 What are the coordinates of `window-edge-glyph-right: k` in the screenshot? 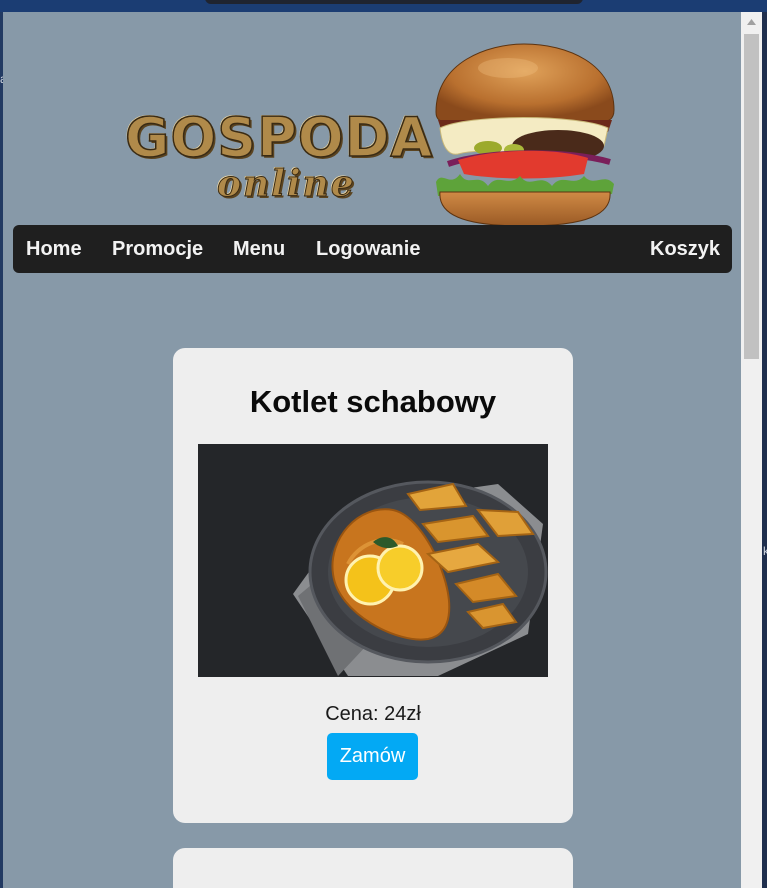 It's located at (765, 551).